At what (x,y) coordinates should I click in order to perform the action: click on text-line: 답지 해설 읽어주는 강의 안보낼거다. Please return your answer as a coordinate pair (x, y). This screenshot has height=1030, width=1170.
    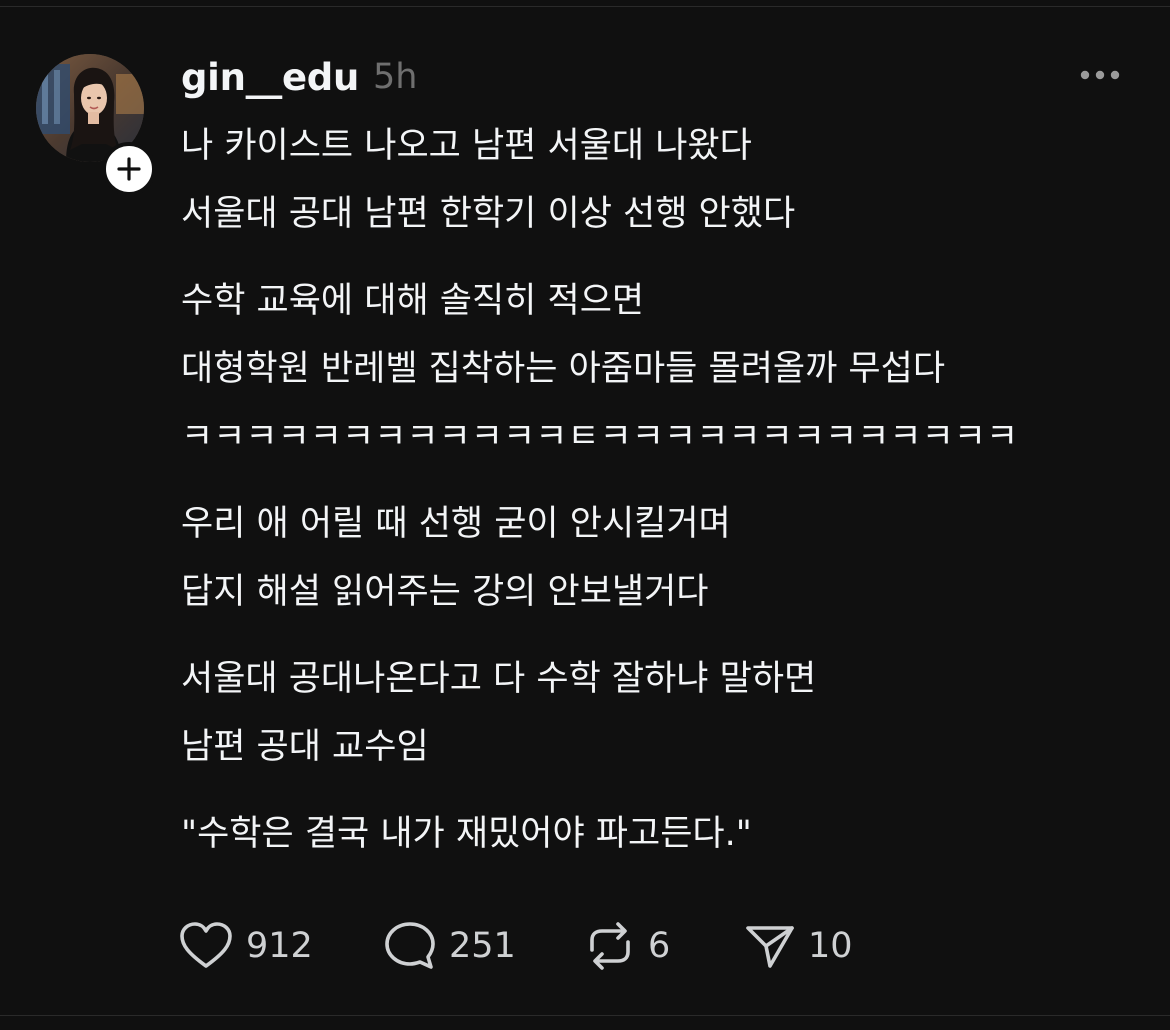
    Looking at the image, I should click on (445, 592).